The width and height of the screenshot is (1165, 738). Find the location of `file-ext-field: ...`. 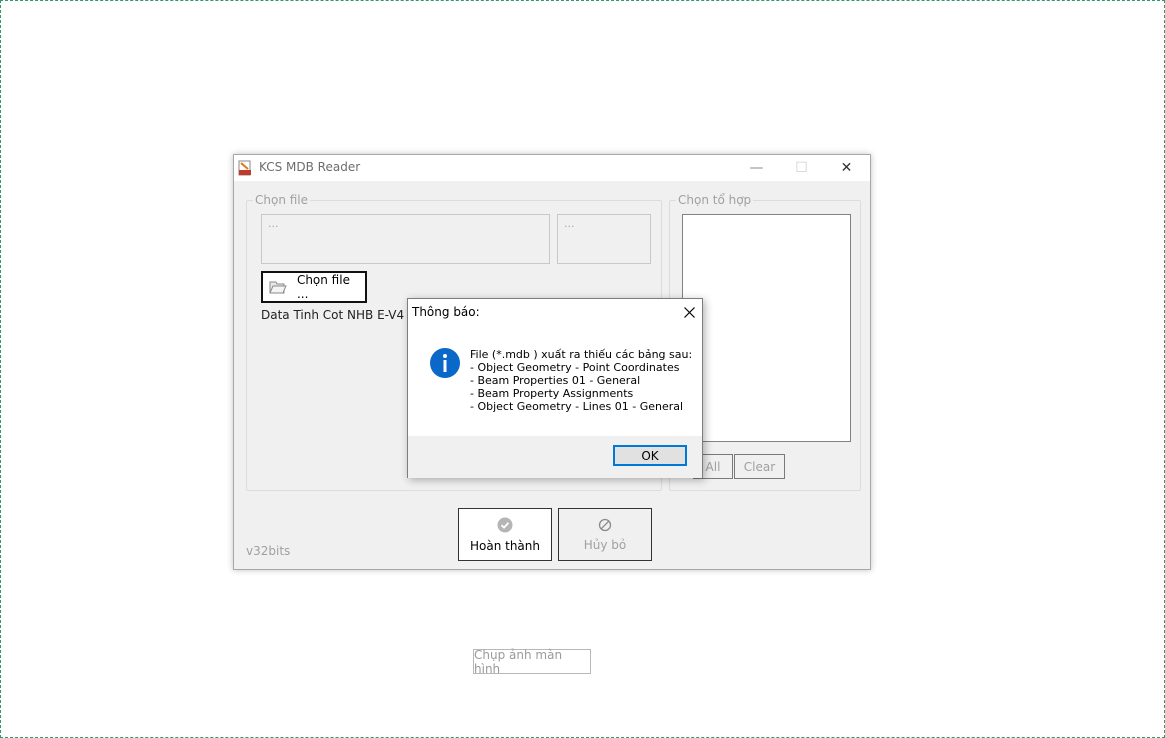

file-ext-field: ... is located at coordinates (604, 239).